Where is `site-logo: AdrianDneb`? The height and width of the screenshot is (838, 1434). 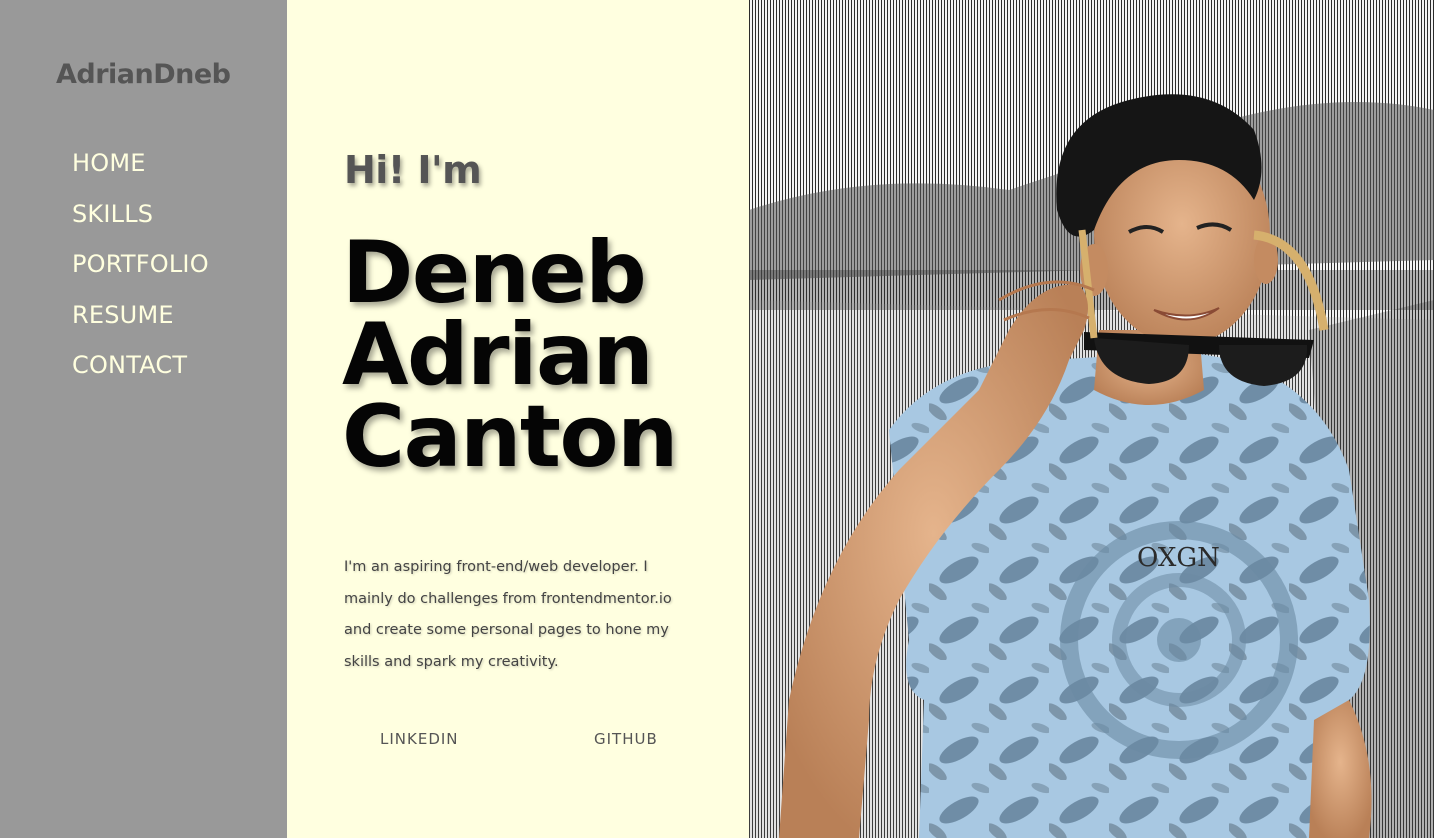
site-logo: AdrianDneb is located at coordinates (143, 75).